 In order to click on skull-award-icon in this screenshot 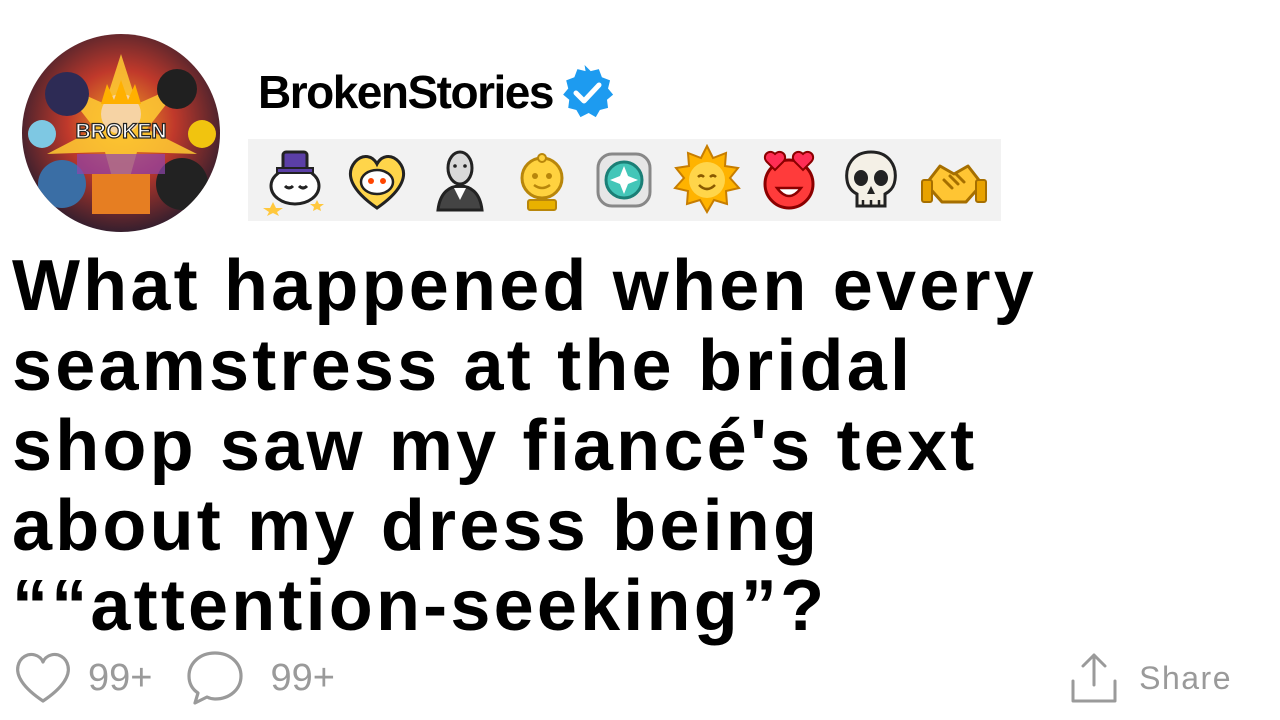, I will do `click(871, 180)`.